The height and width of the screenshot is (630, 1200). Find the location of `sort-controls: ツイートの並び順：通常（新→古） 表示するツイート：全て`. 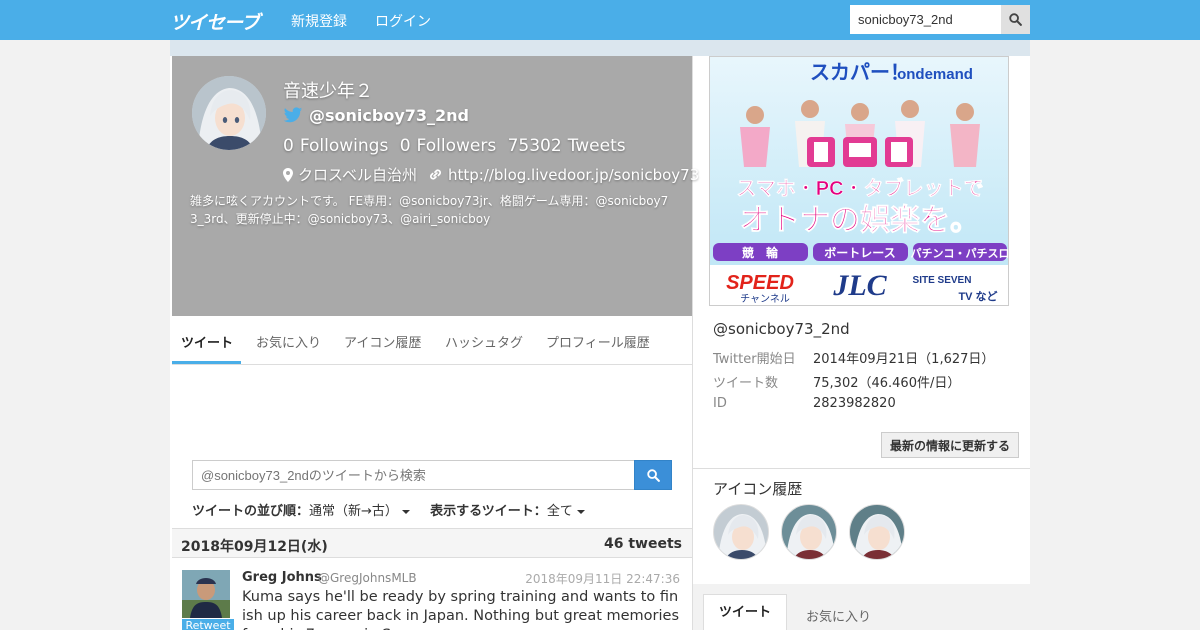

sort-controls: ツイートの並び順：通常（新→古） 表示するツイート：全て is located at coordinates (388, 509).